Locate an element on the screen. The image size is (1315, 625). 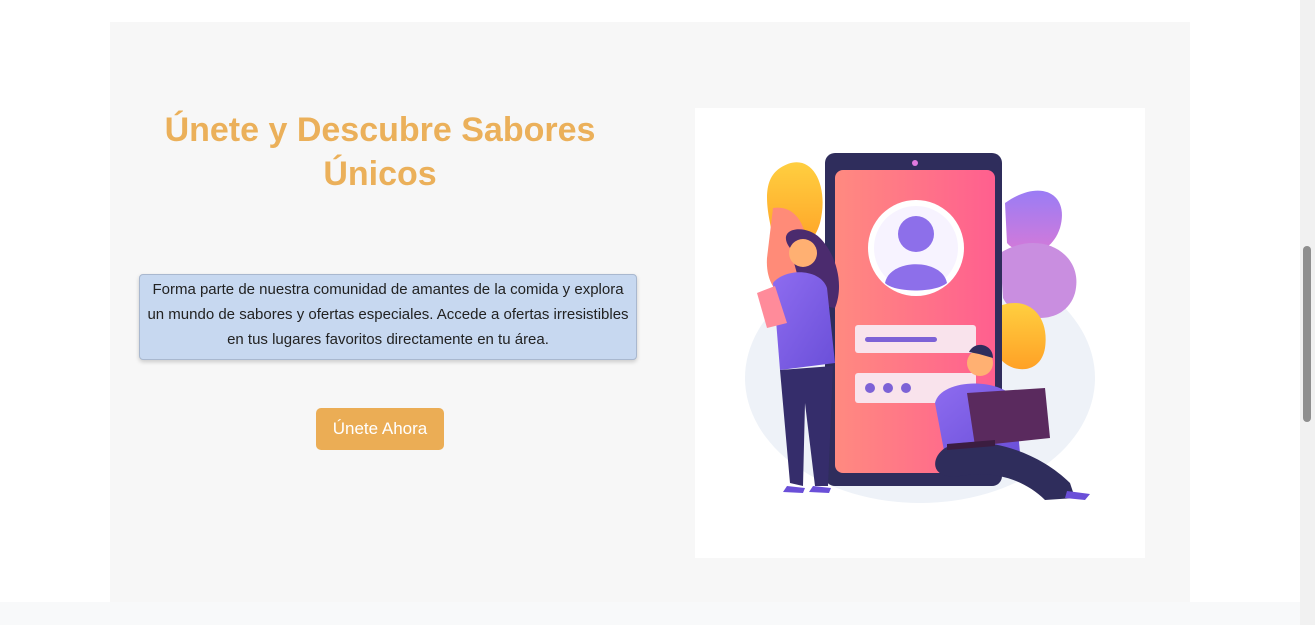
scrollbar-thumb is located at coordinates (1307, 334).